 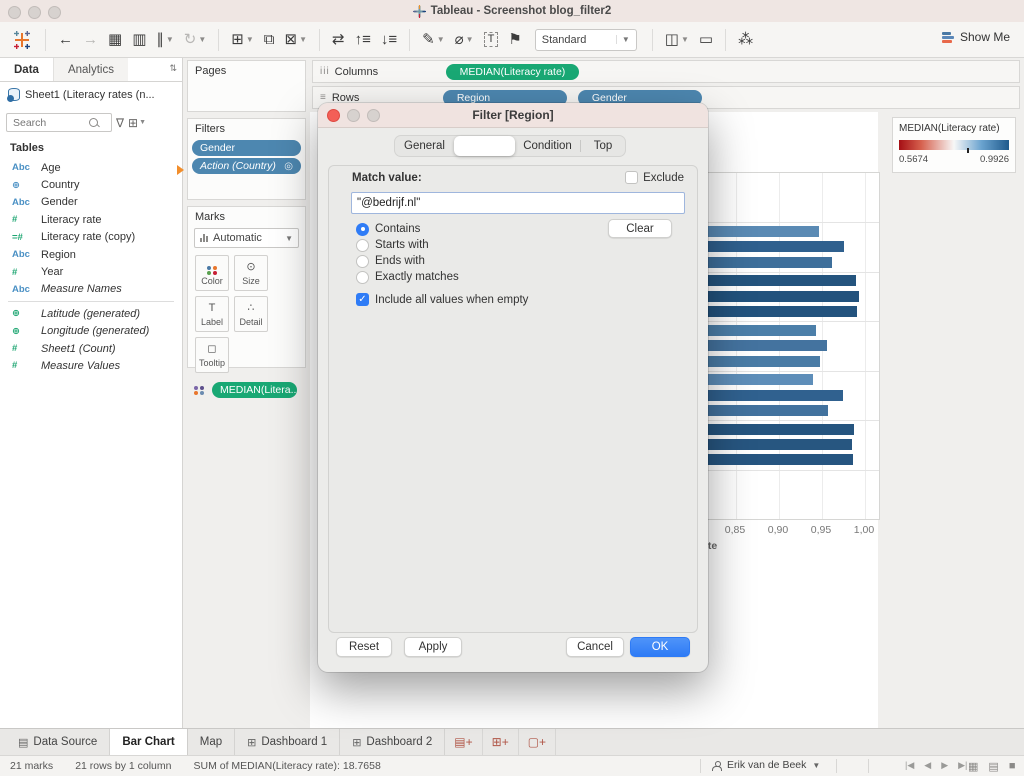 What do you see at coordinates (164, 40) in the screenshot?
I see `pause-auto-updates-icon: ∥ ▼` at bounding box center [164, 40].